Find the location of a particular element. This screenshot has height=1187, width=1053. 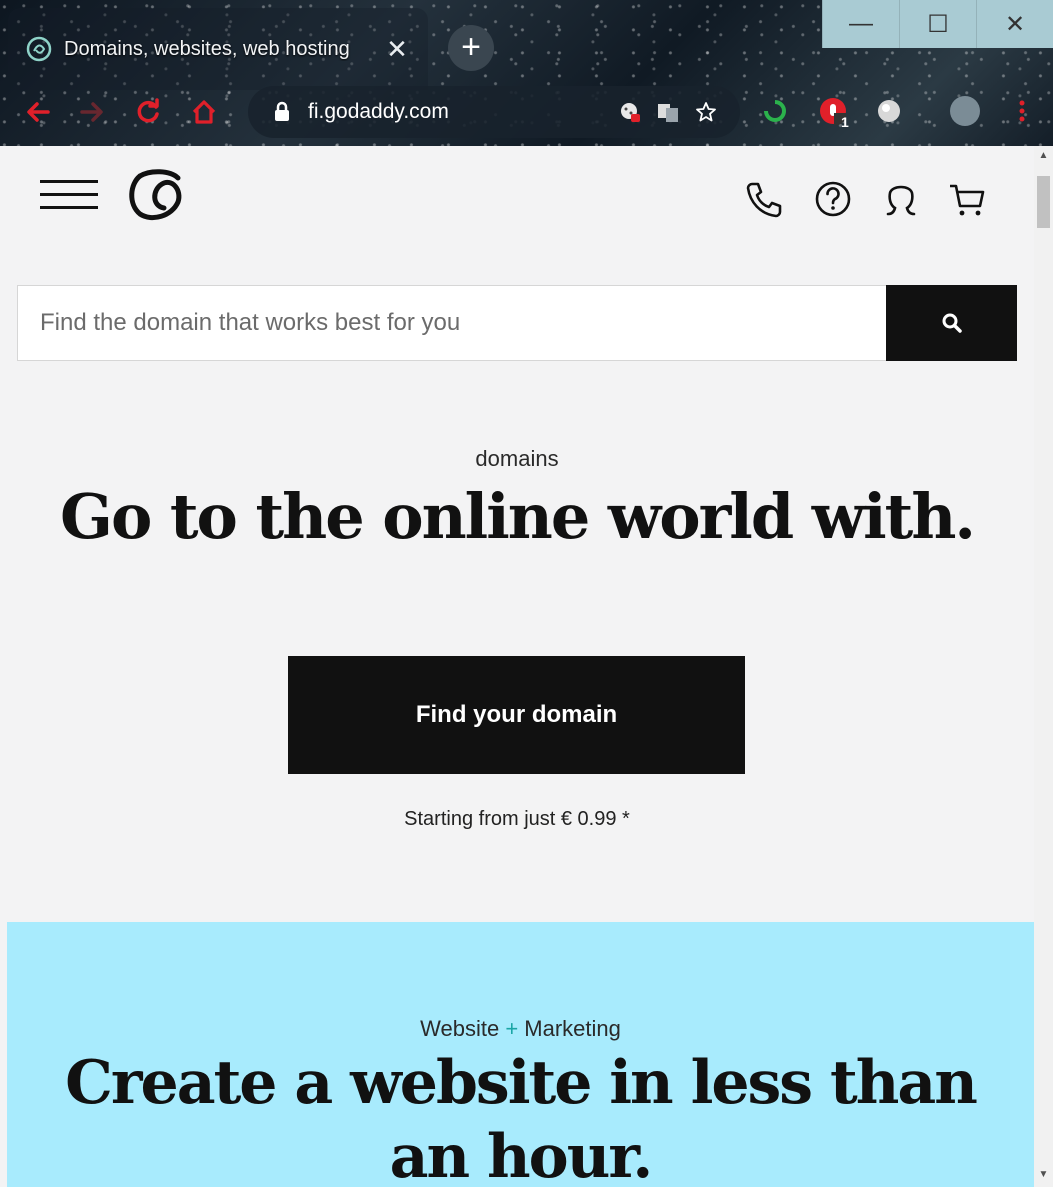

scroll-thumb is located at coordinates (1043, 202).